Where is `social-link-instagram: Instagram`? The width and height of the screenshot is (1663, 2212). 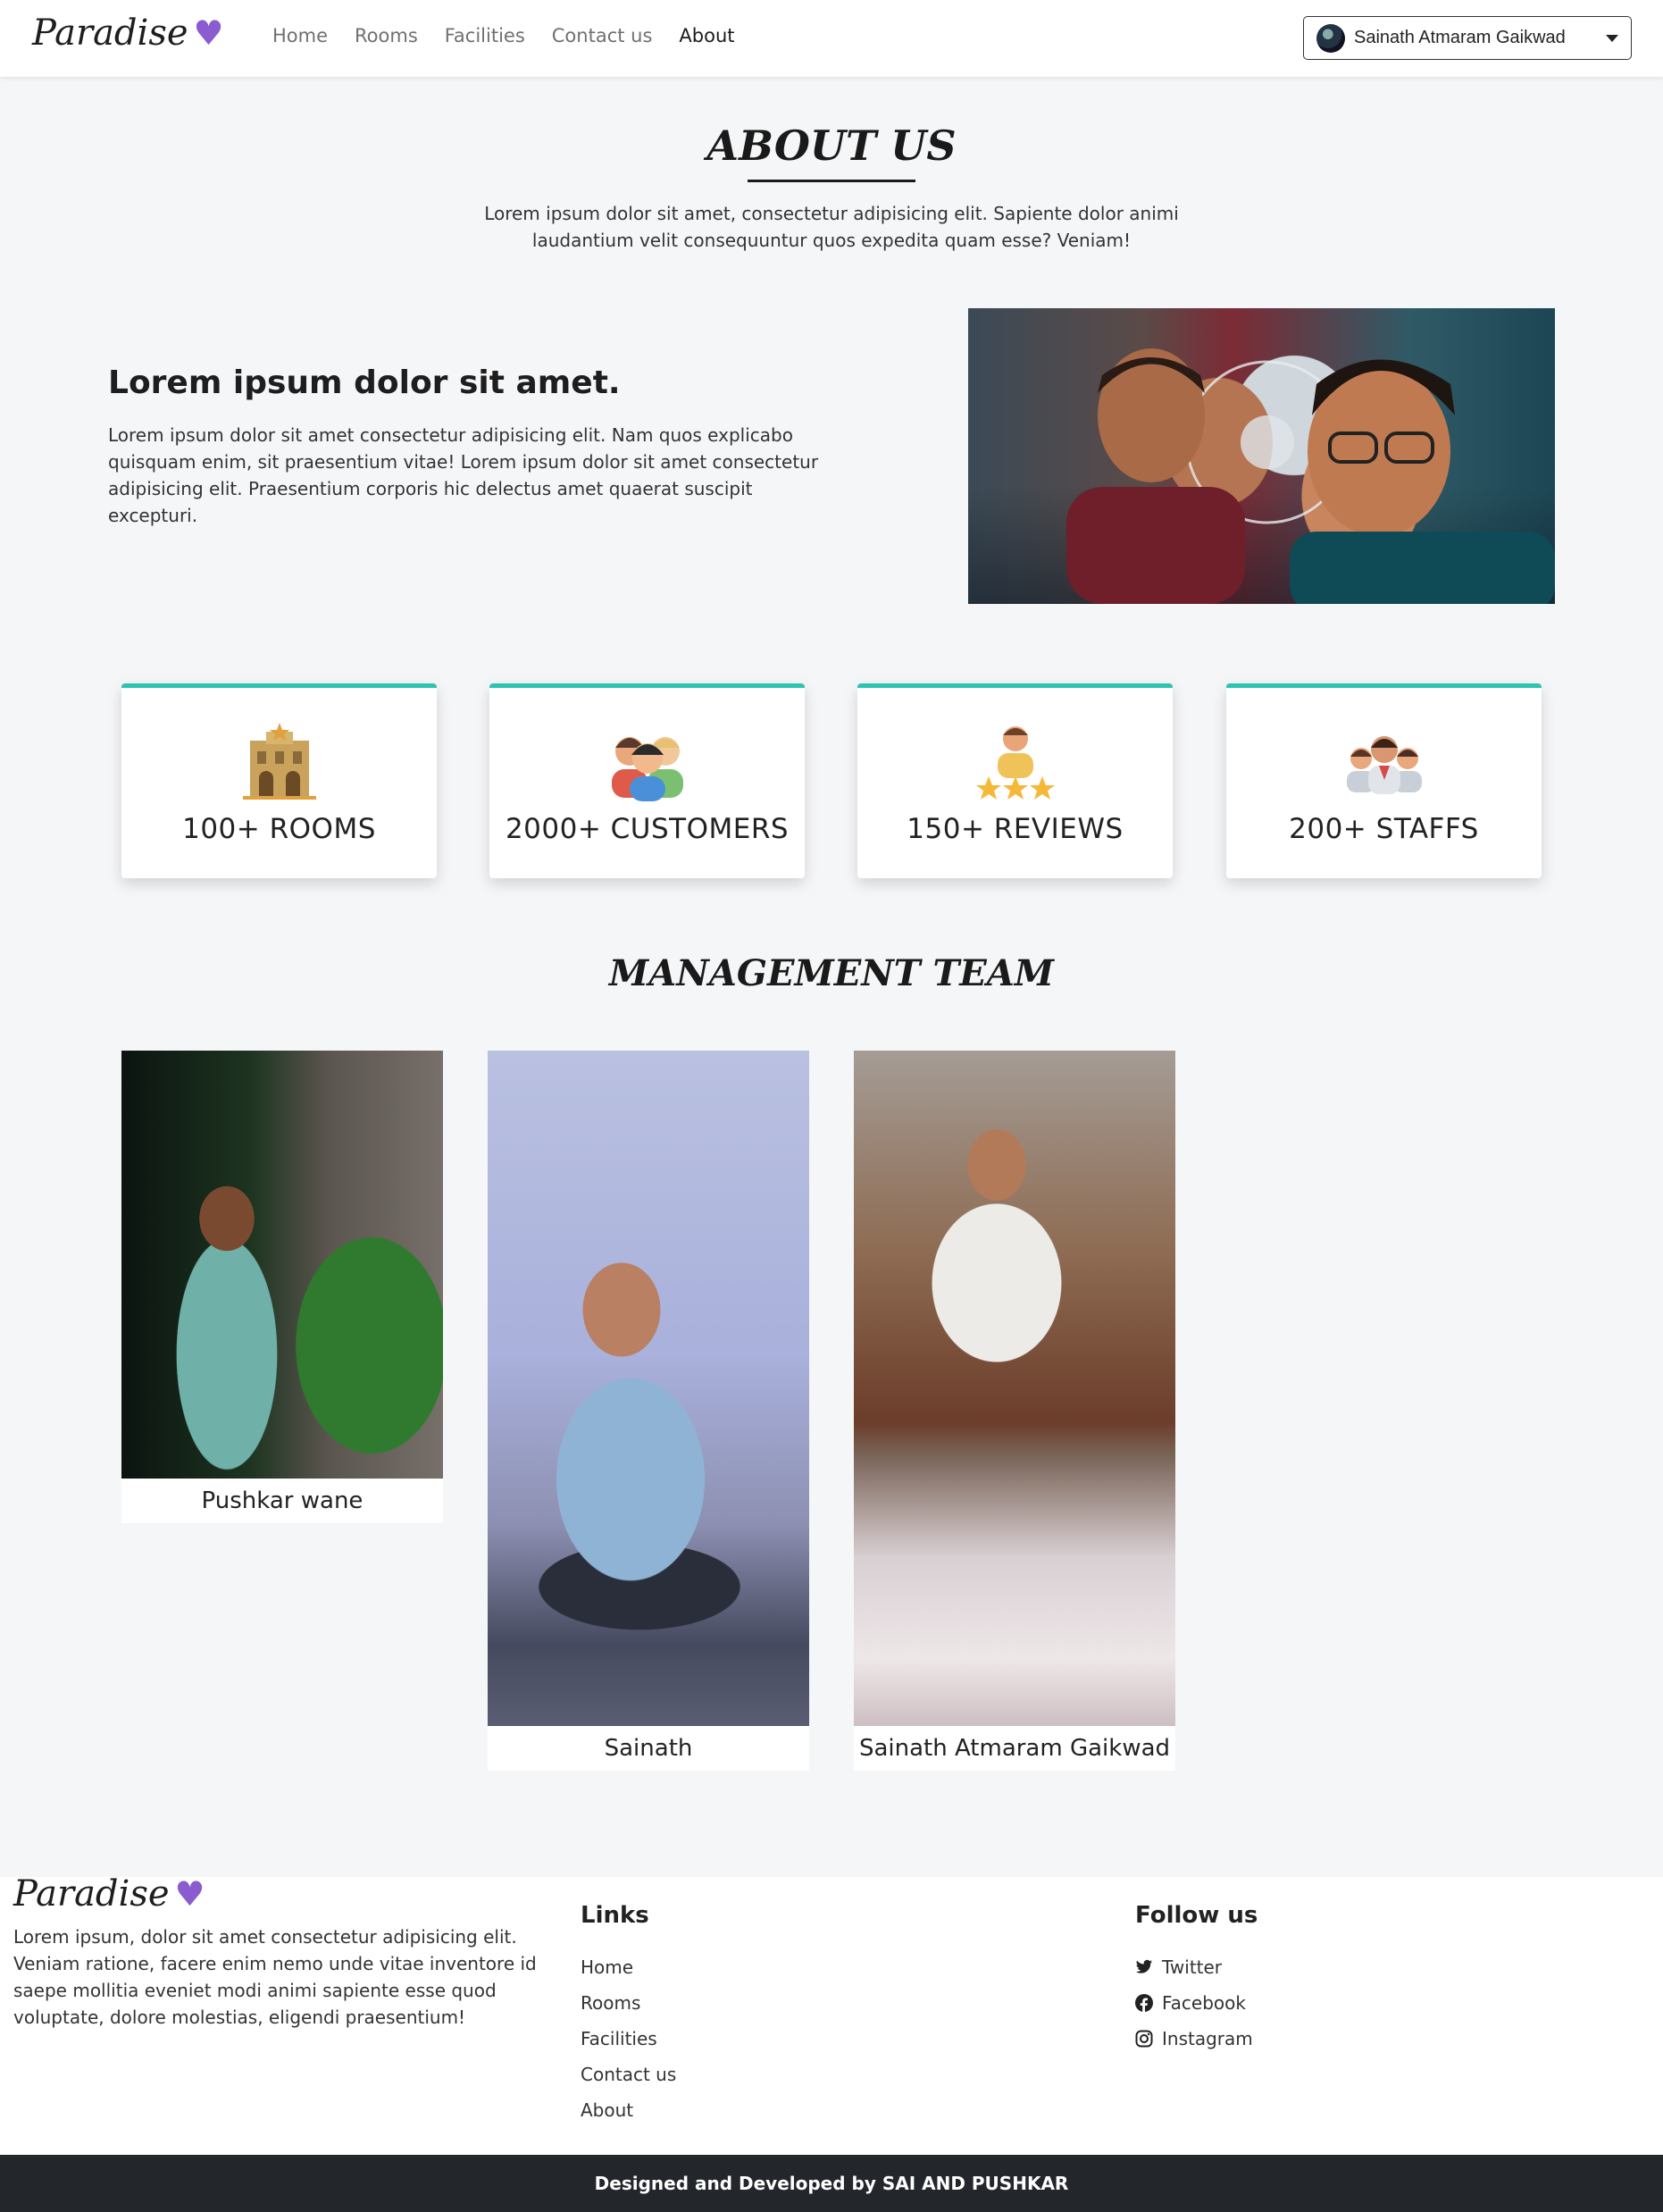
social-link-instagram: Instagram is located at coordinates (1194, 2039).